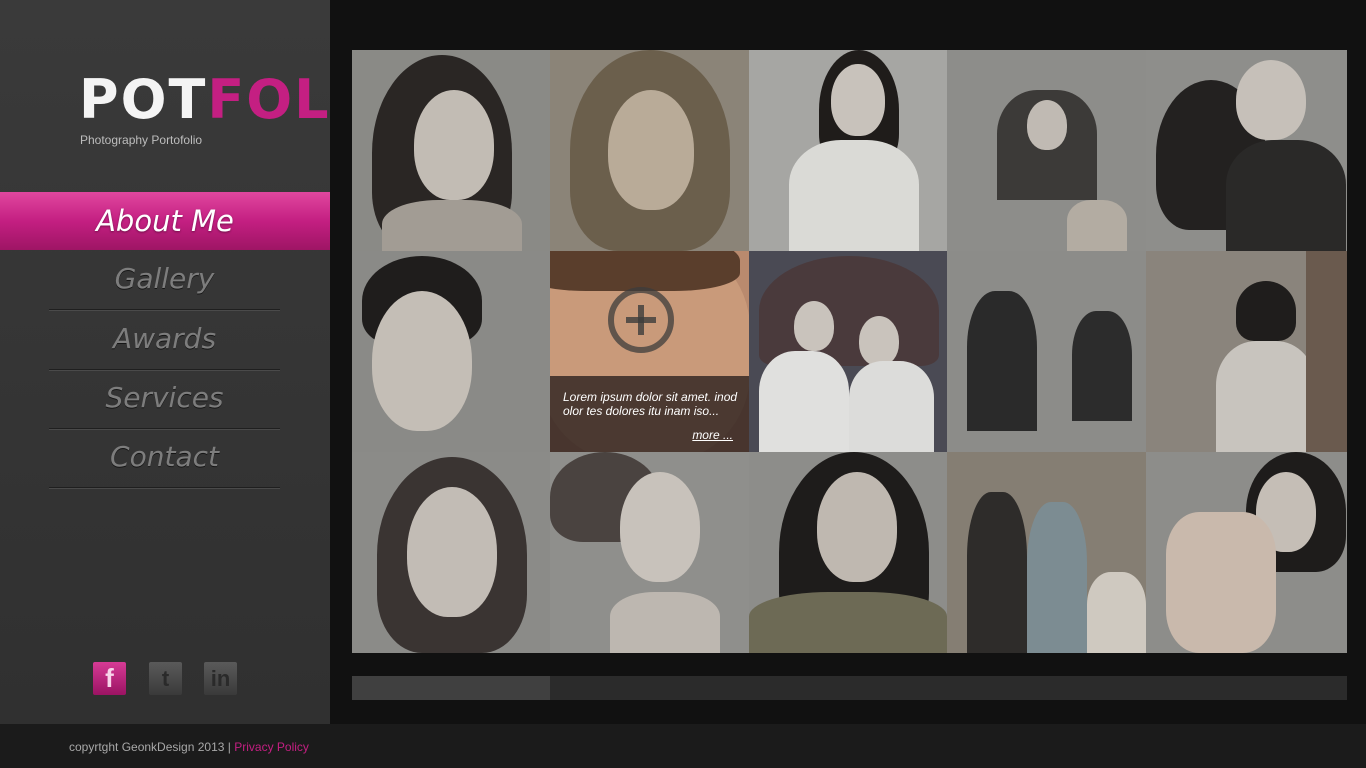 The image size is (1366, 768). I want to click on nav-item-awards: Awards, so click(164, 340).